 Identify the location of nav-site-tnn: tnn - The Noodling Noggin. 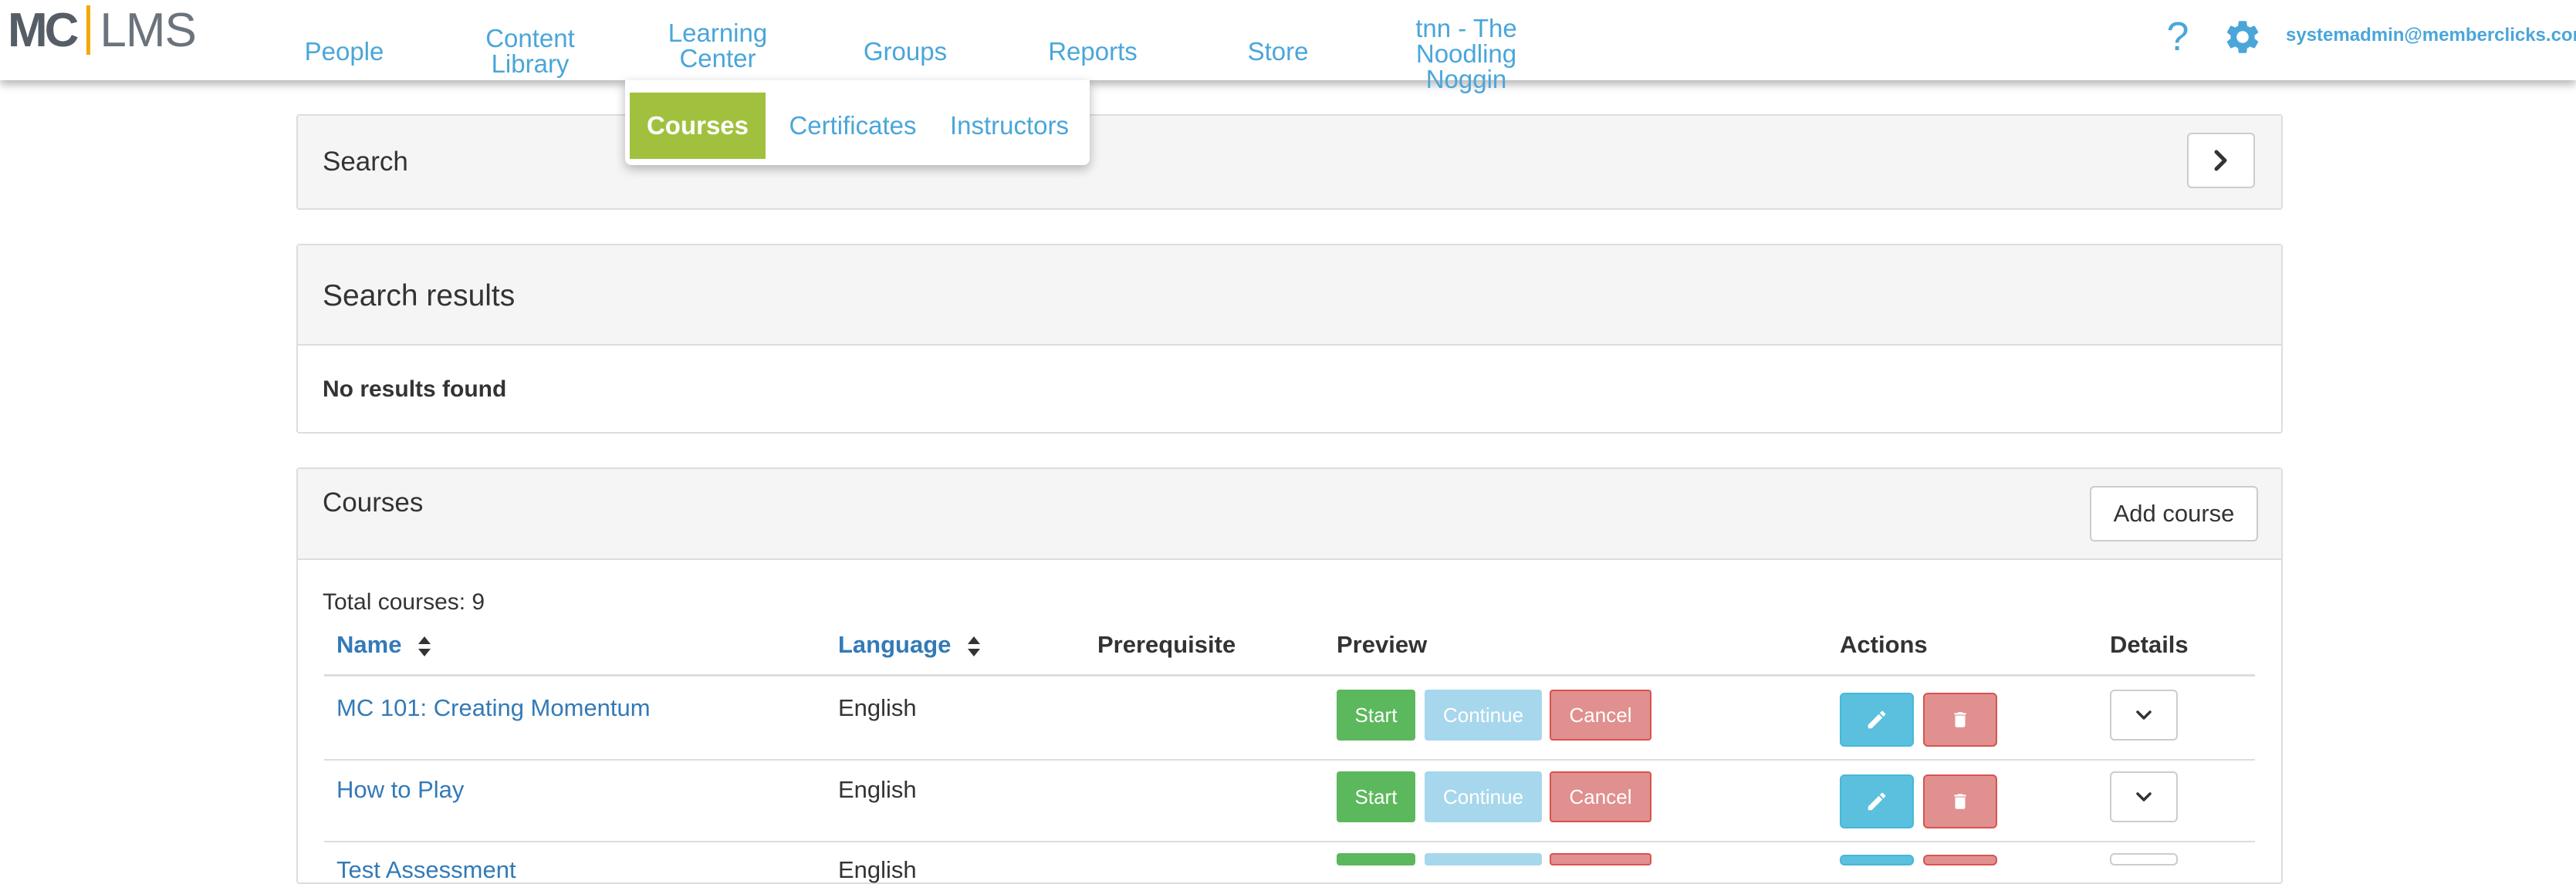
(1466, 46).